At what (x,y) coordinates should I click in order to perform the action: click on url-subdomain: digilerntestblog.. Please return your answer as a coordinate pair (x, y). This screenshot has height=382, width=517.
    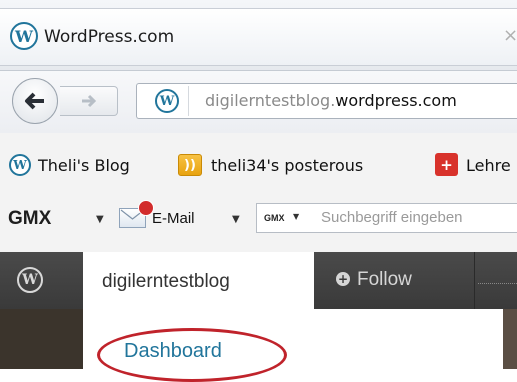
    Looking at the image, I should click on (270, 100).